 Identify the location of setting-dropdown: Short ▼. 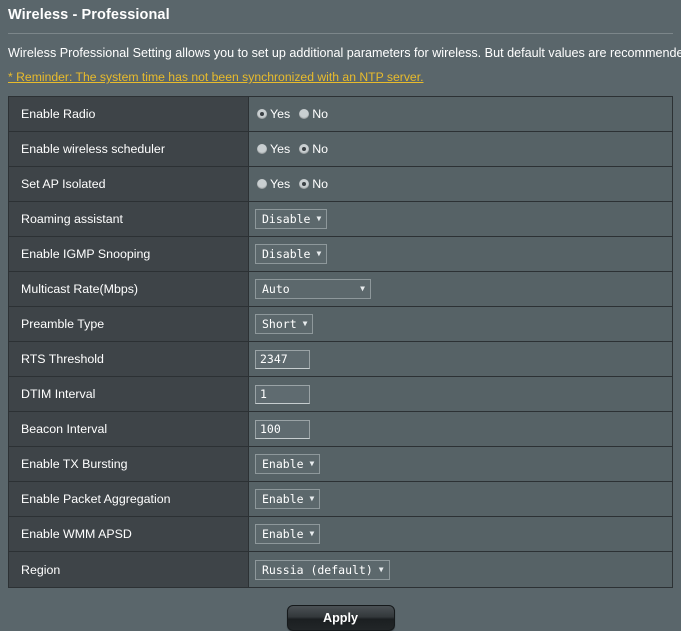
(284, 324).